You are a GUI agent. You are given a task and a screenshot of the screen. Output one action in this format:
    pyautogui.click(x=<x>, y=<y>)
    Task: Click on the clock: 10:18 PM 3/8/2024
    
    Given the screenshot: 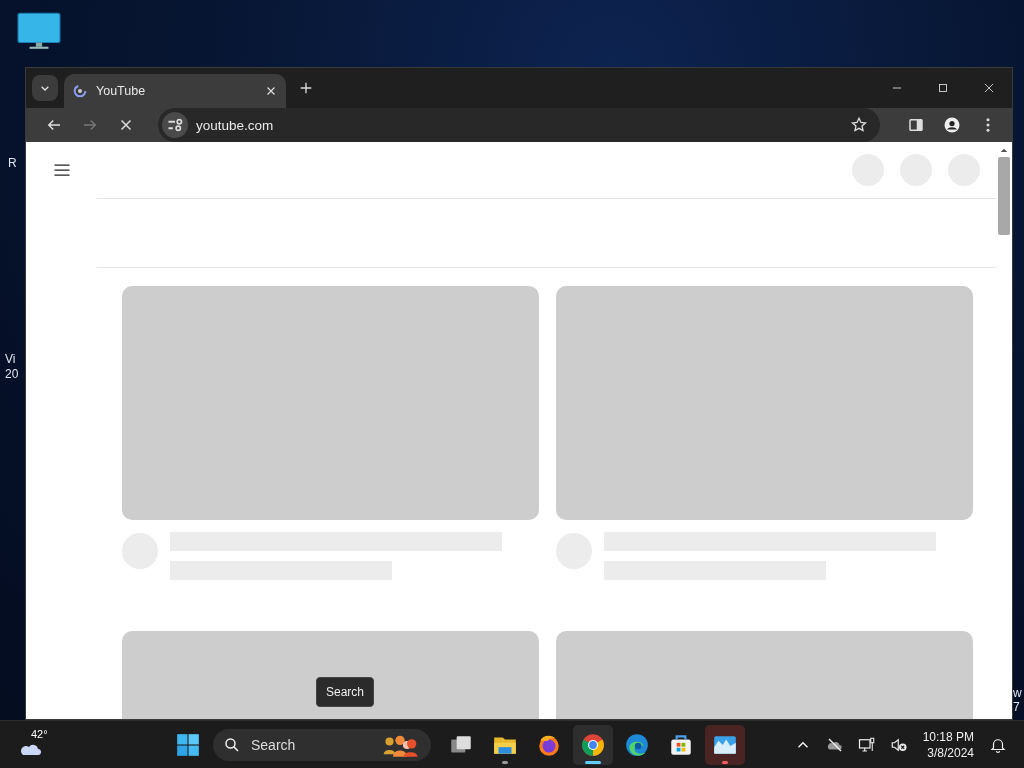 What is the action you would take?
    pyautogui.click(x=948, y=744)
    